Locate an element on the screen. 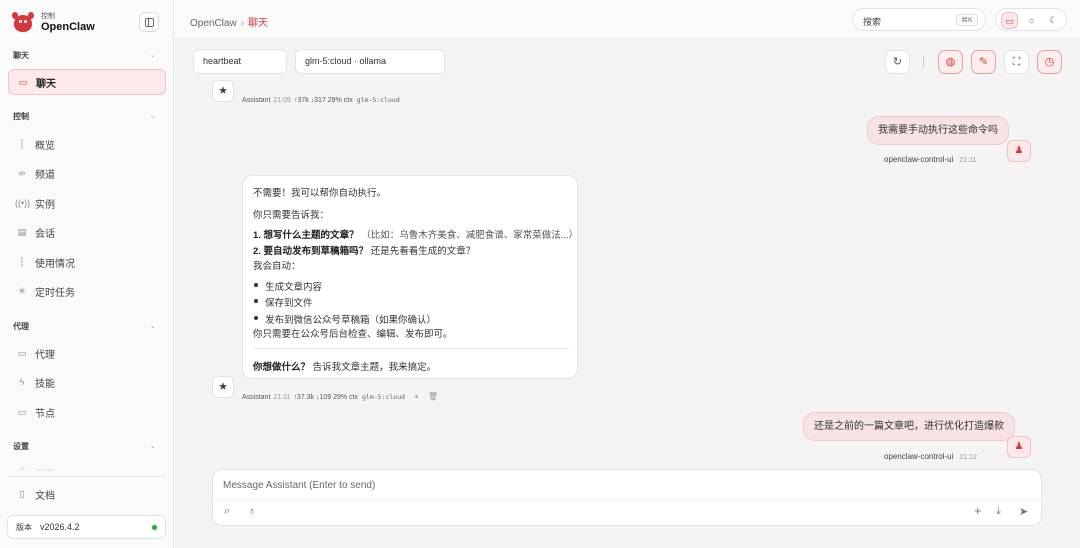 This screenshot has width=1080, height=548. brand-subtitle: 控制 is located at coordinates (48, 16).